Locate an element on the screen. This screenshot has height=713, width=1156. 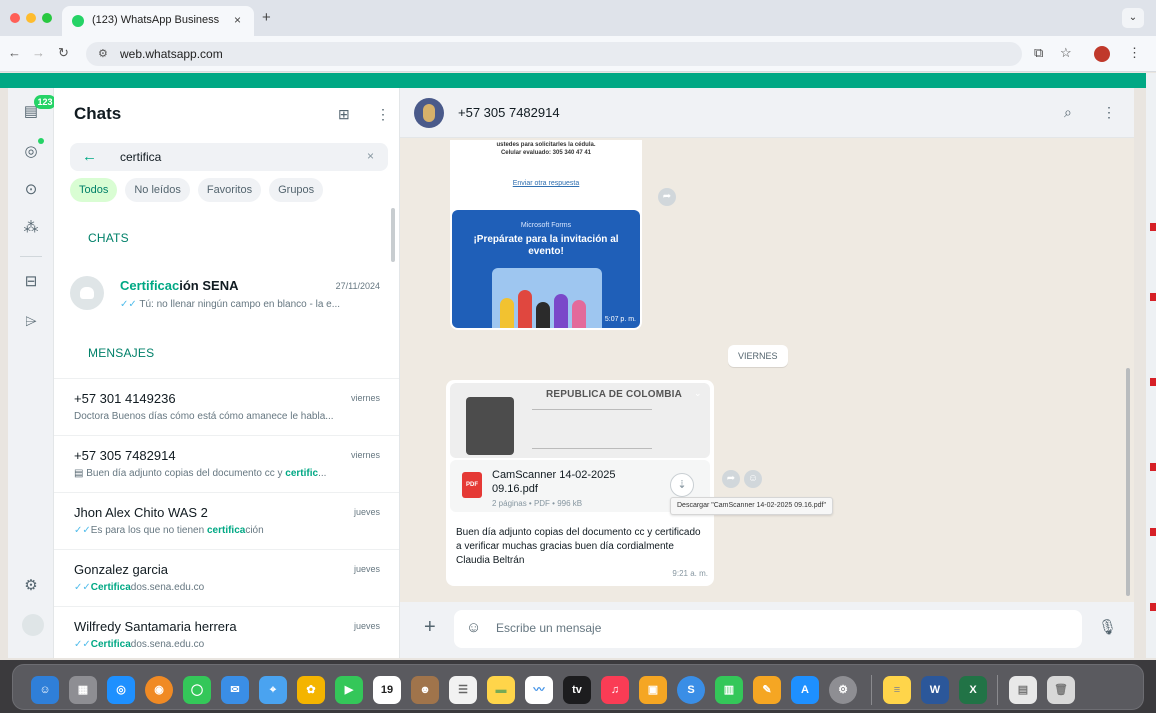
keynote-icon: ▣ is located at coordinates (653, 690).